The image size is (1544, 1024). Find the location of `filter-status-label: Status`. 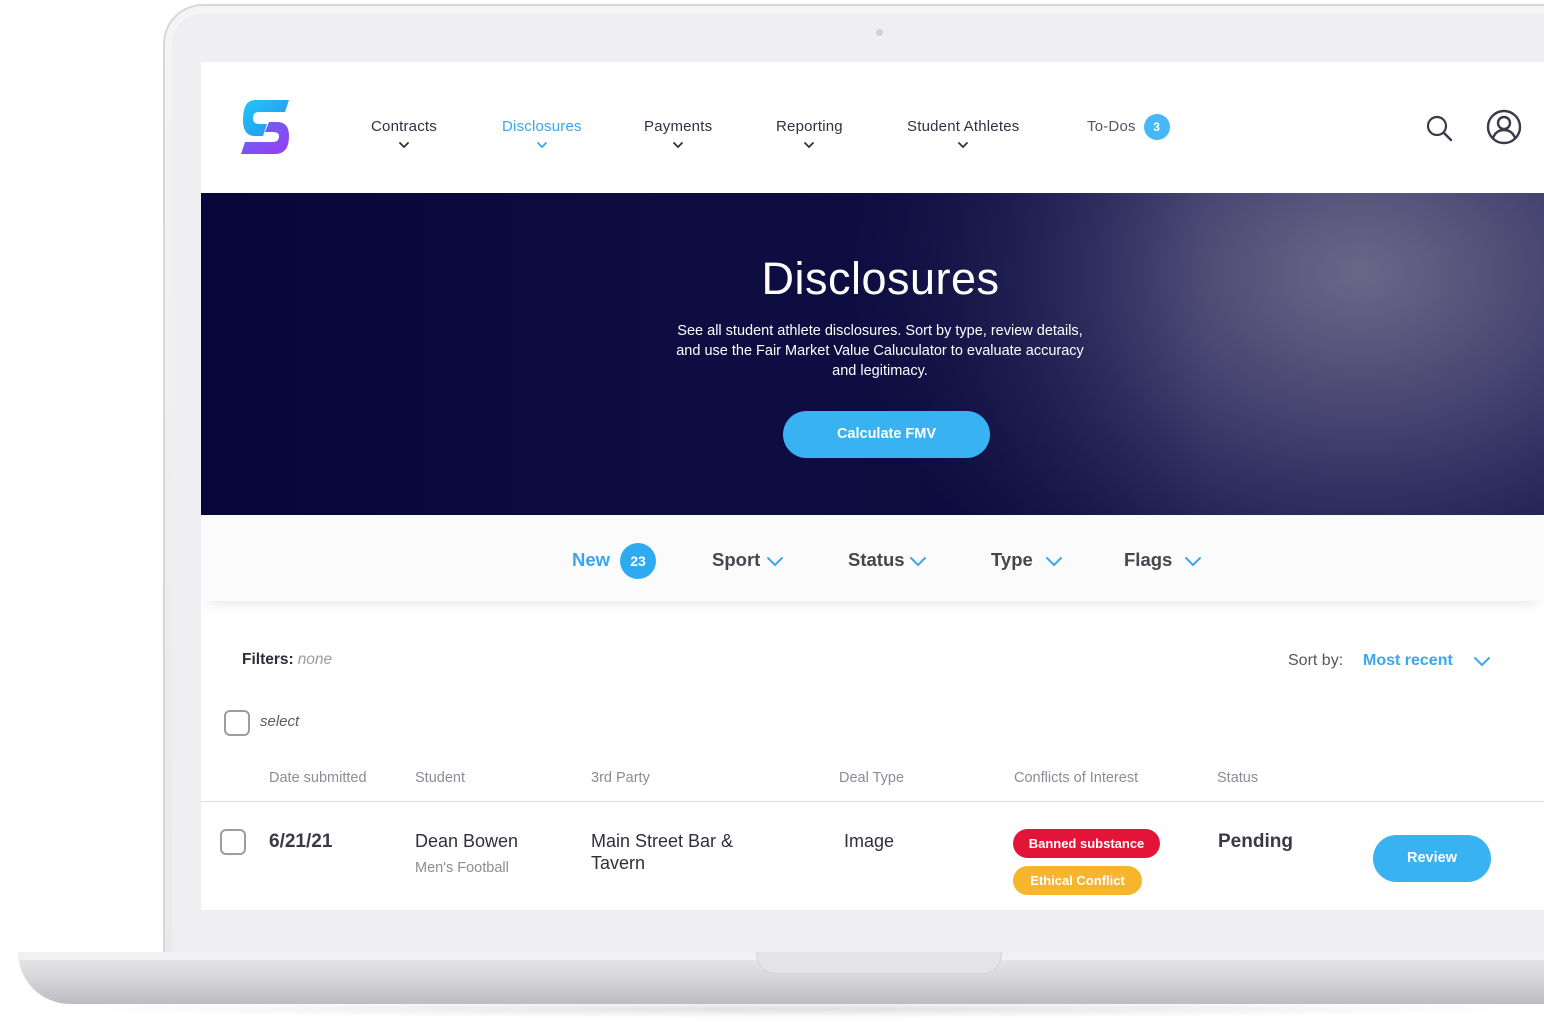

filter-status-label: Status is located at coordinates (876, 559).